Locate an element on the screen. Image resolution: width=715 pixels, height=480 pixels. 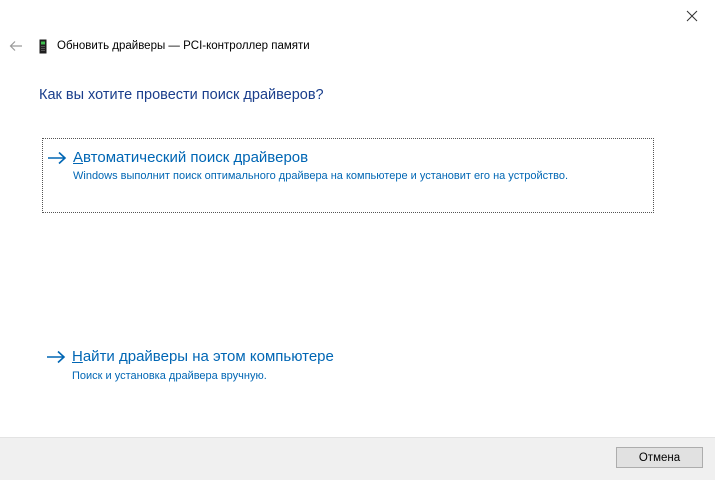
browse-computer-title: Найти драйверы на этом компьютере is located at coordinates (203, 356).